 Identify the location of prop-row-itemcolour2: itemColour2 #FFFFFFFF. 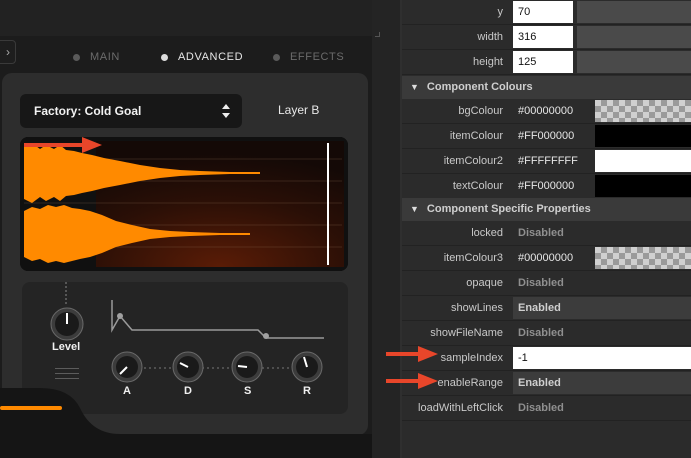
(546, 161).